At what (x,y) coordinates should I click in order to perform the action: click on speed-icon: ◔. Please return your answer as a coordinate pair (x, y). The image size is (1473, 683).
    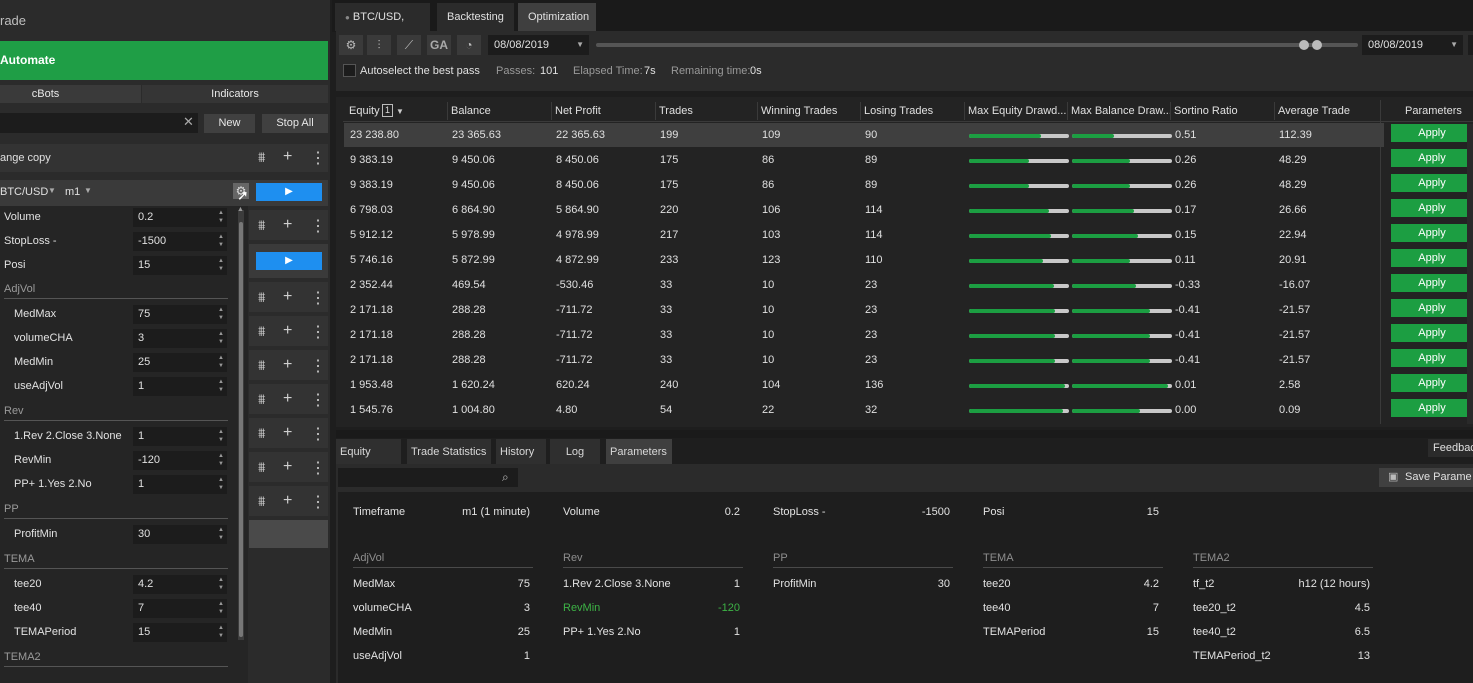
    Looking at the image, I should click on (469, 45).